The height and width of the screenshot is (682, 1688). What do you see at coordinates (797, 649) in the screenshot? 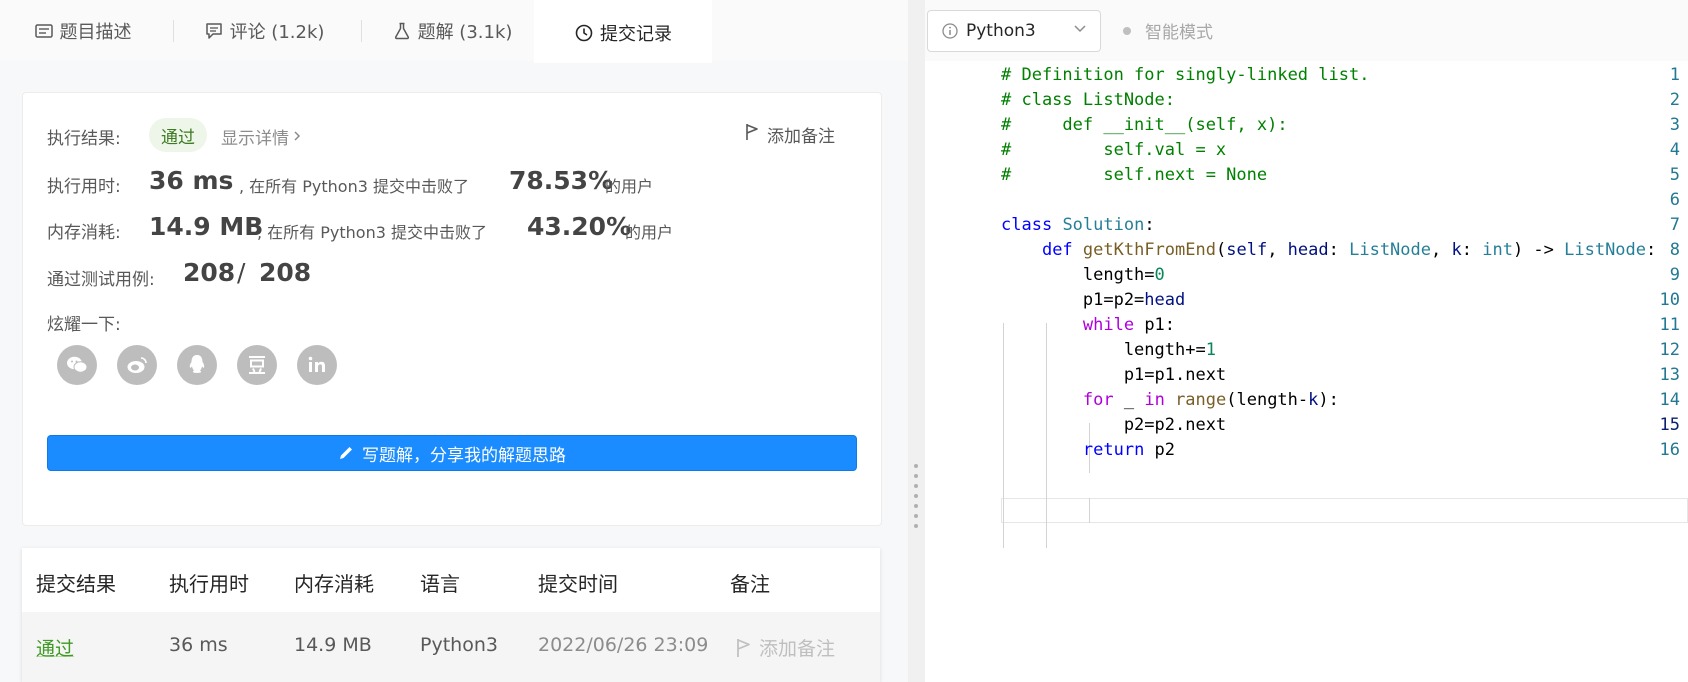
I see `row-add-note-label: 添加备注` at bounding box center [797, 649].